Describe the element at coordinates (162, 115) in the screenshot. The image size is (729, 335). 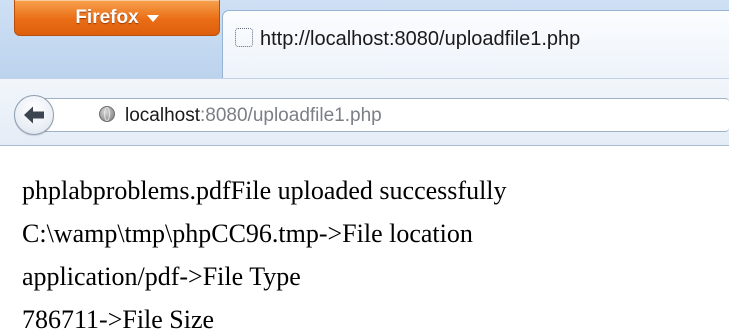
I see `url-host: localhost` at that location.